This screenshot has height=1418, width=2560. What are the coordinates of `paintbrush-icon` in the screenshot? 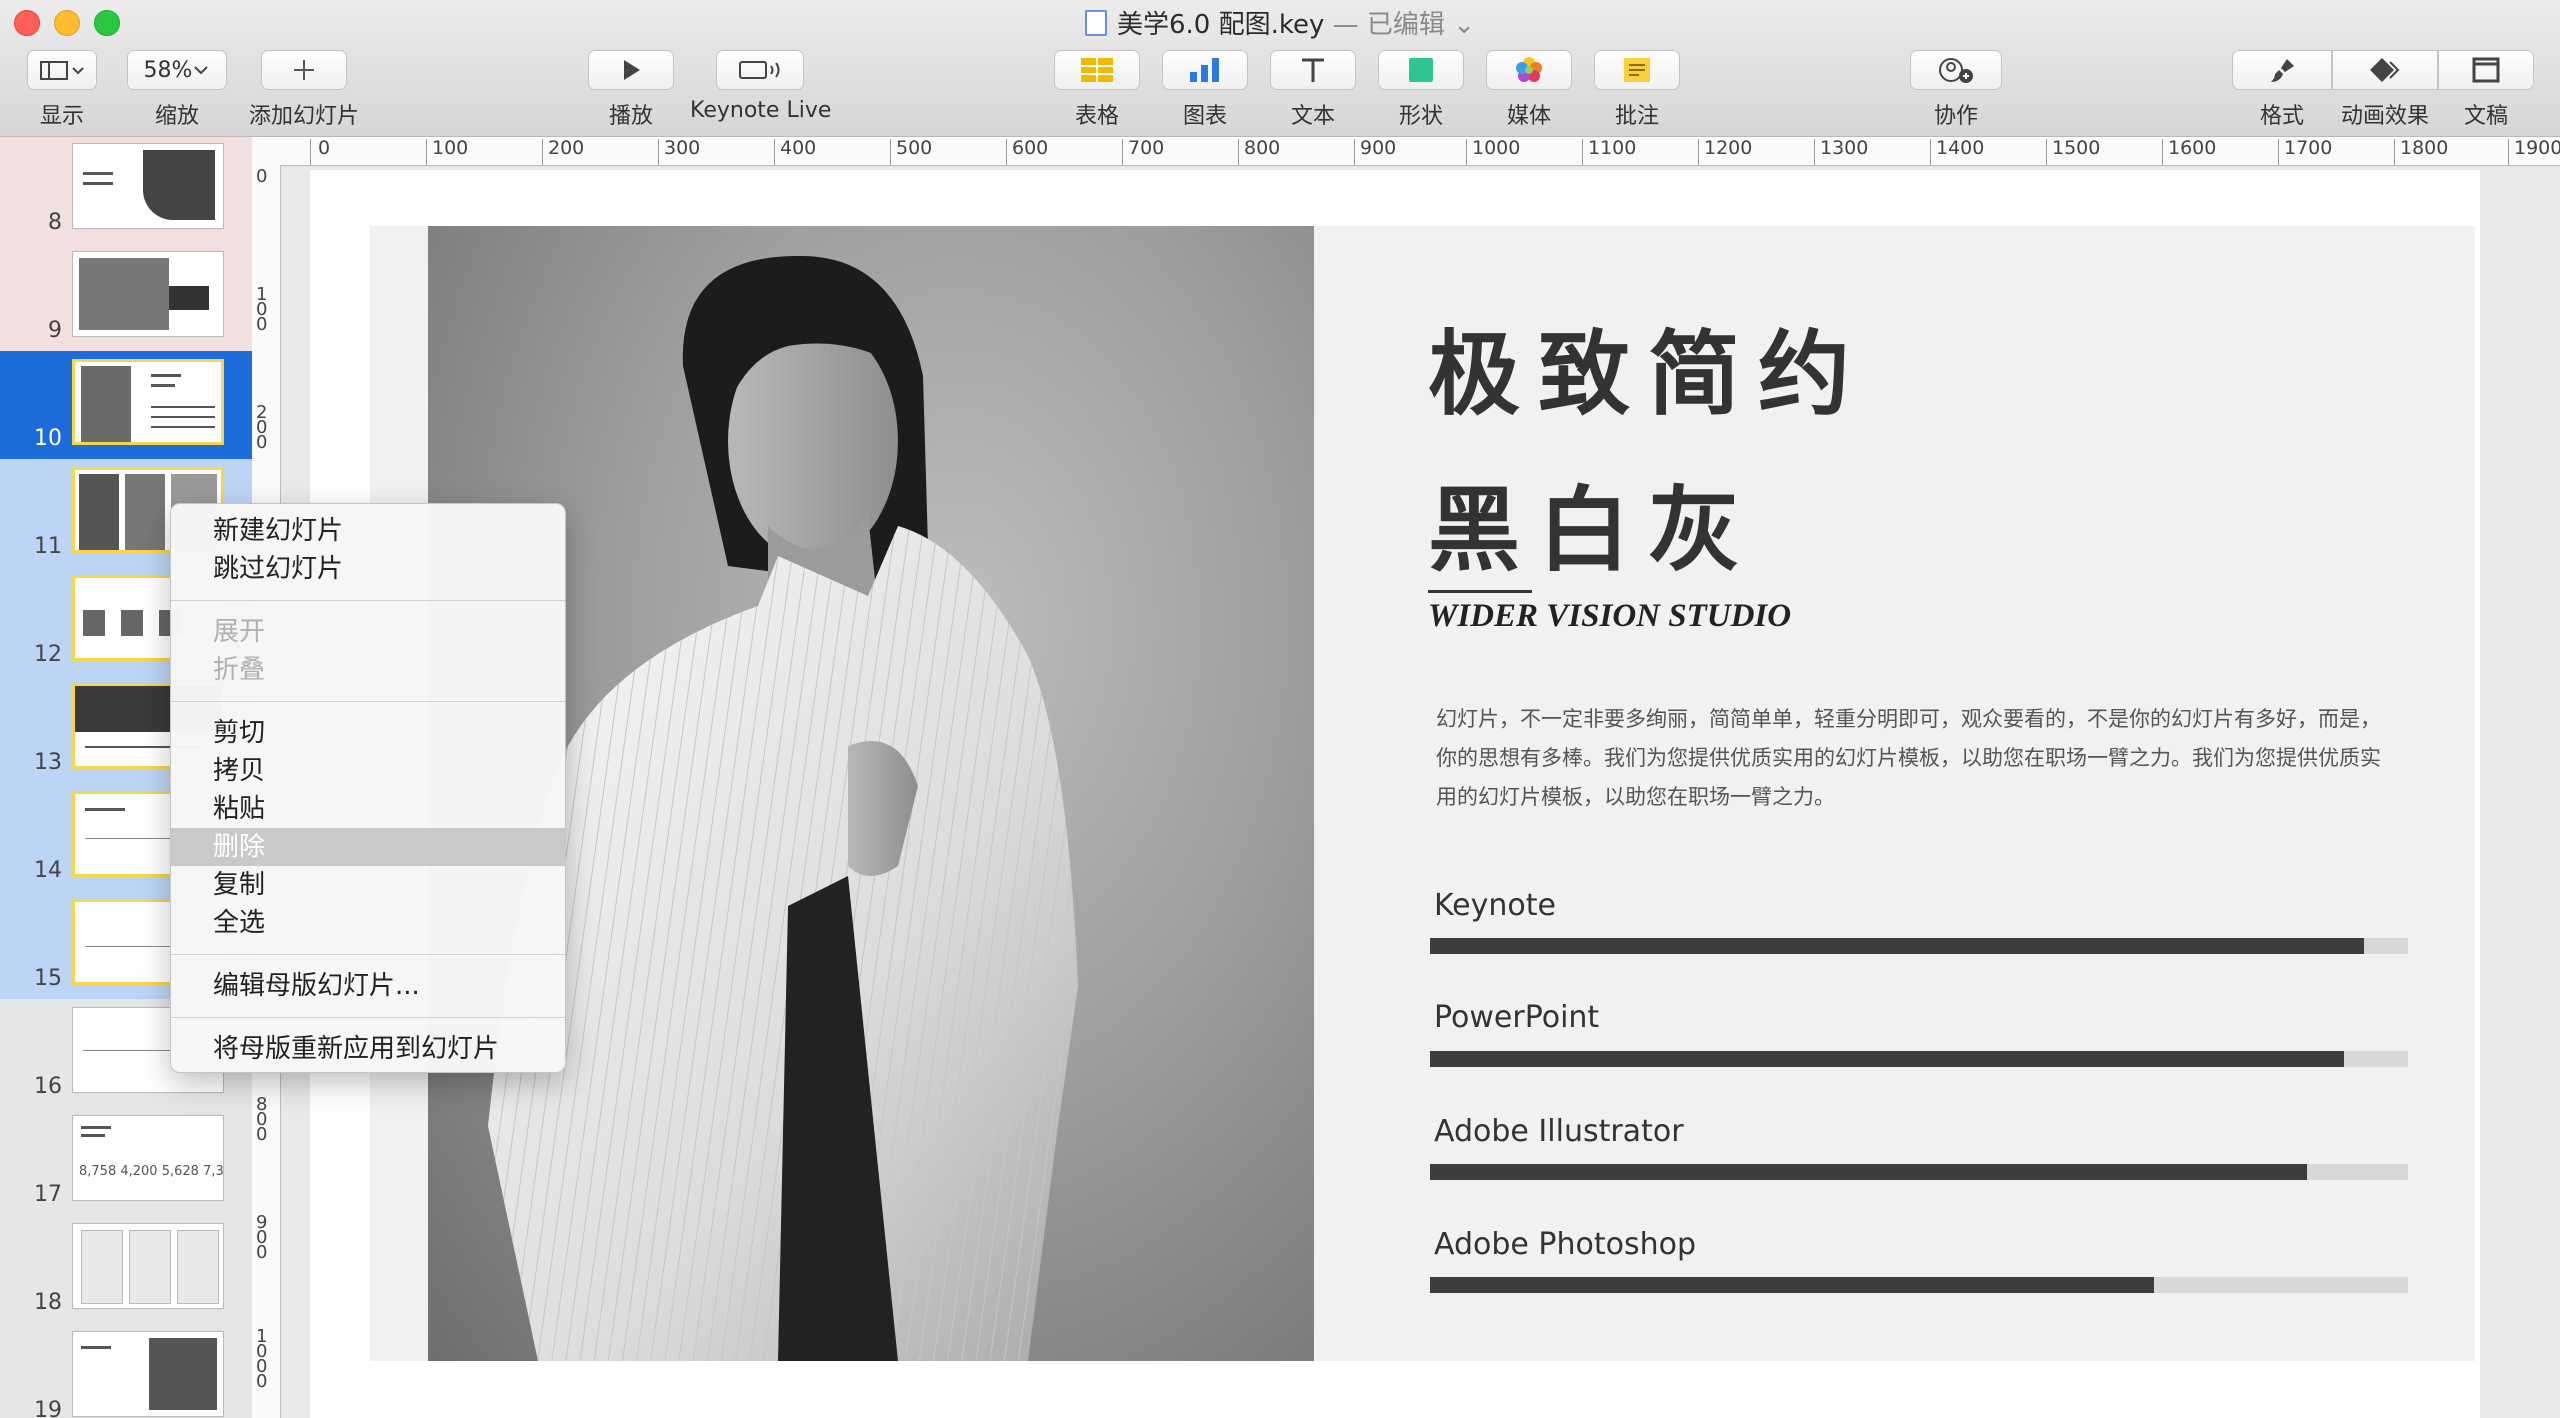 It's located at (2282, 70).